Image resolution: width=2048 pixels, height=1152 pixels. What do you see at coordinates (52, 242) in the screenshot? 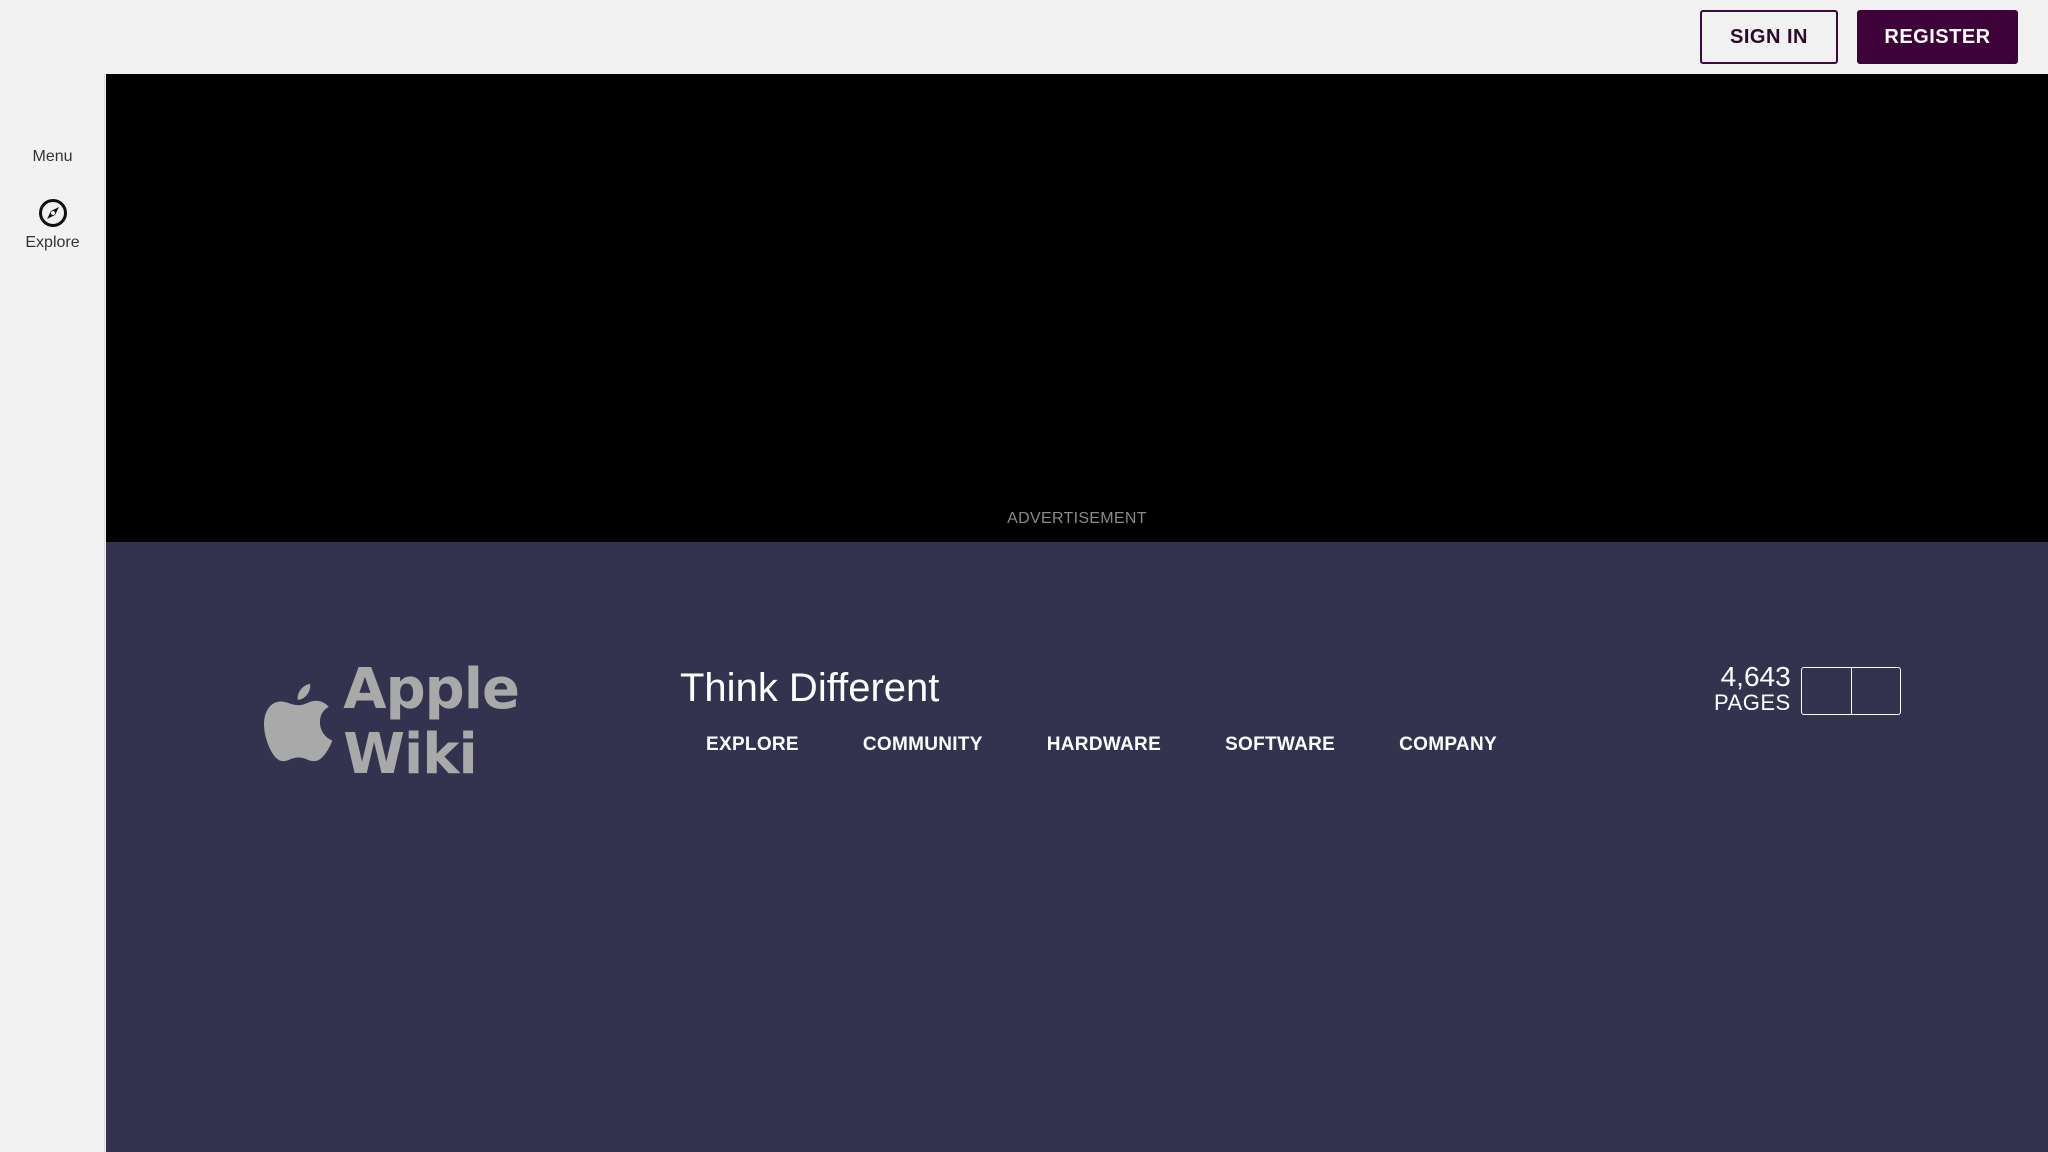
I see `rail-explore-label: Explore` at bounding box center [52, 242].